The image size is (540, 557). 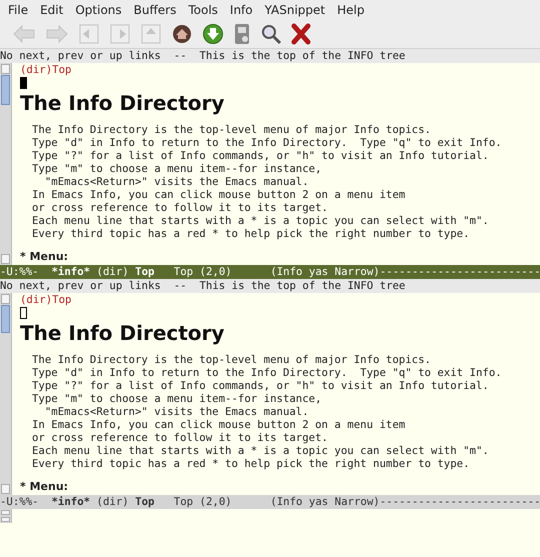 I want to click on menu-item: Help, so click(x=350, y=9).